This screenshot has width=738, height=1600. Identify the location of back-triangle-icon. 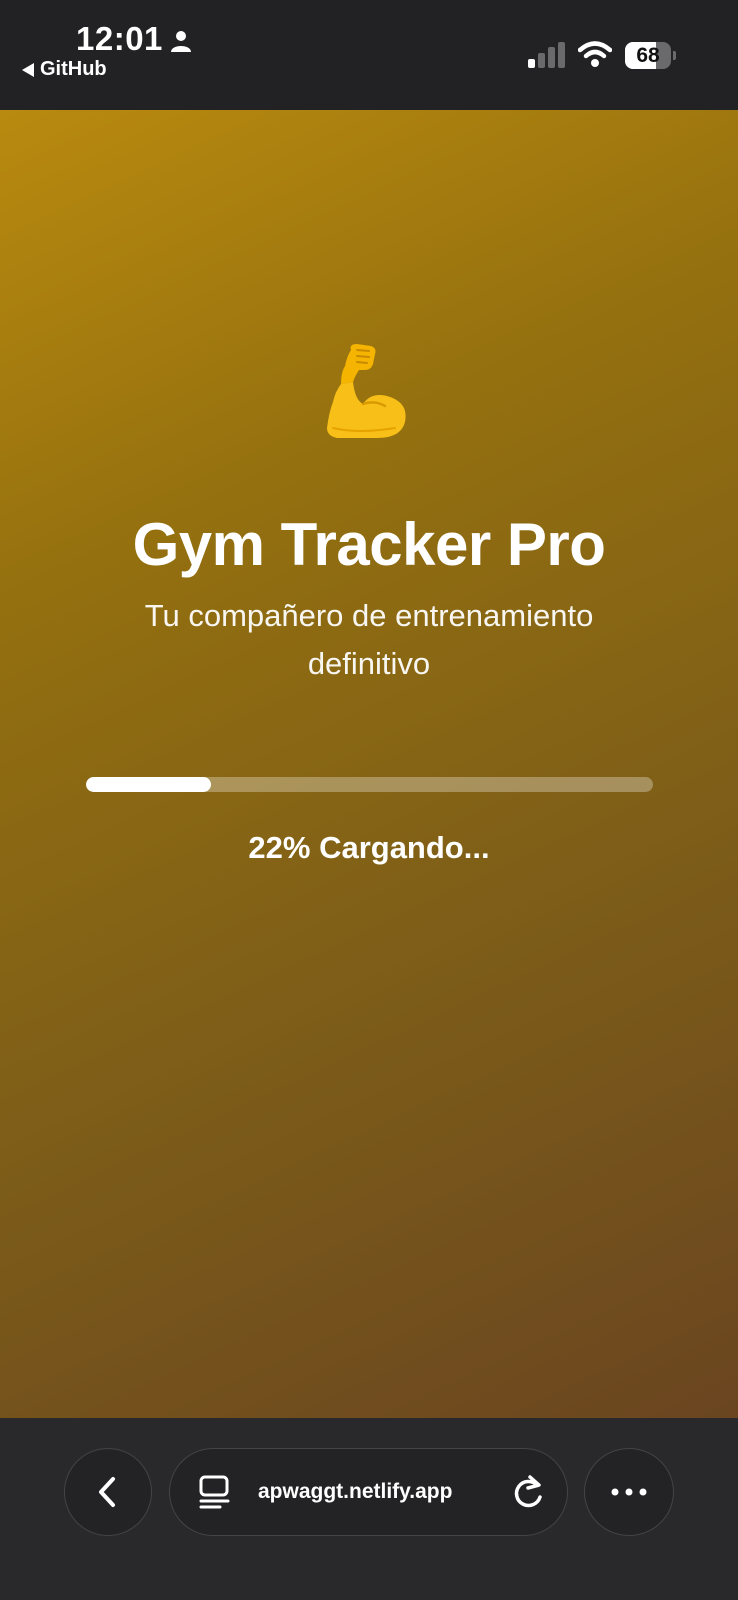
(28, 69).